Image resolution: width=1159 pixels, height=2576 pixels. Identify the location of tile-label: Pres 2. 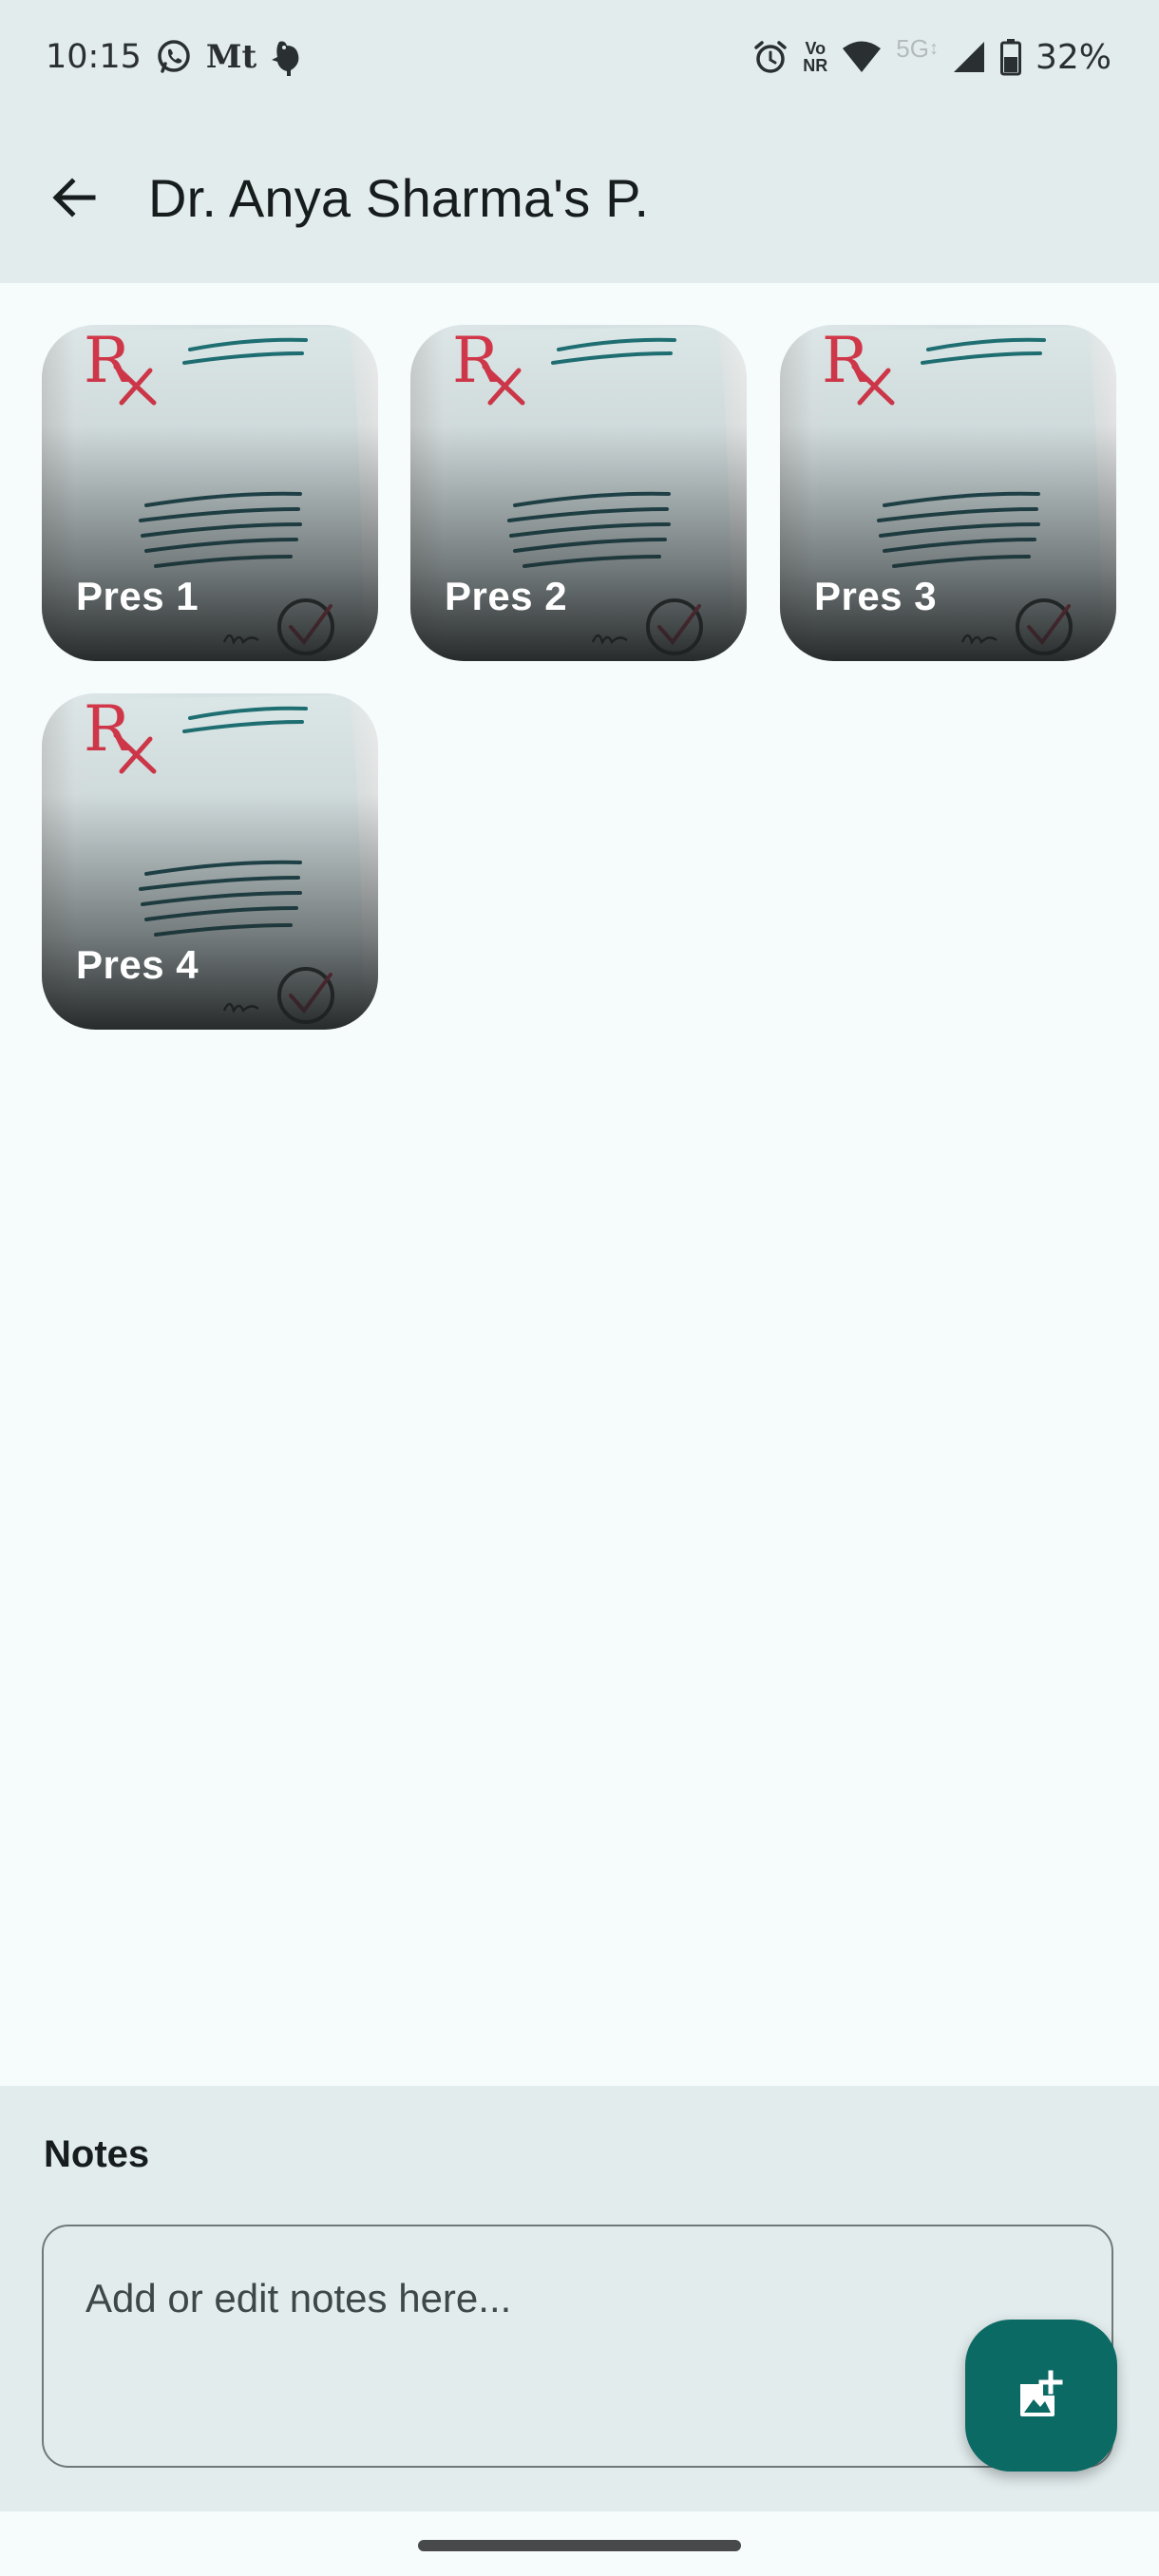
(506, 596).